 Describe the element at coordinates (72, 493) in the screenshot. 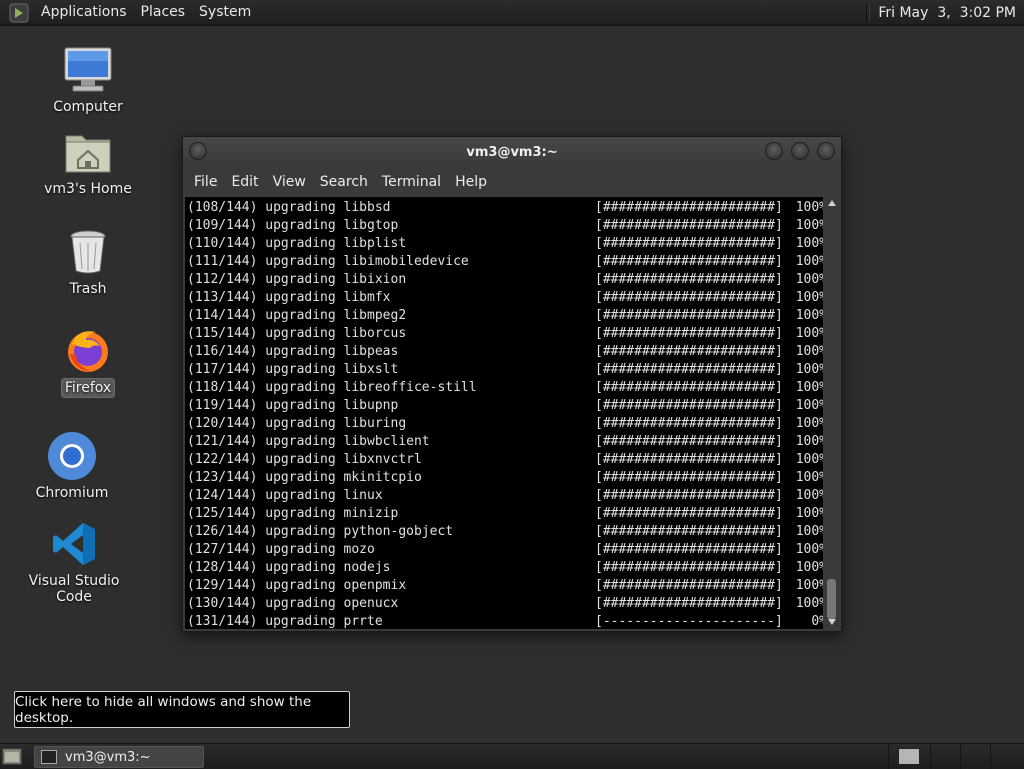

I see `desktop-icon-label: Chromium` at that location.